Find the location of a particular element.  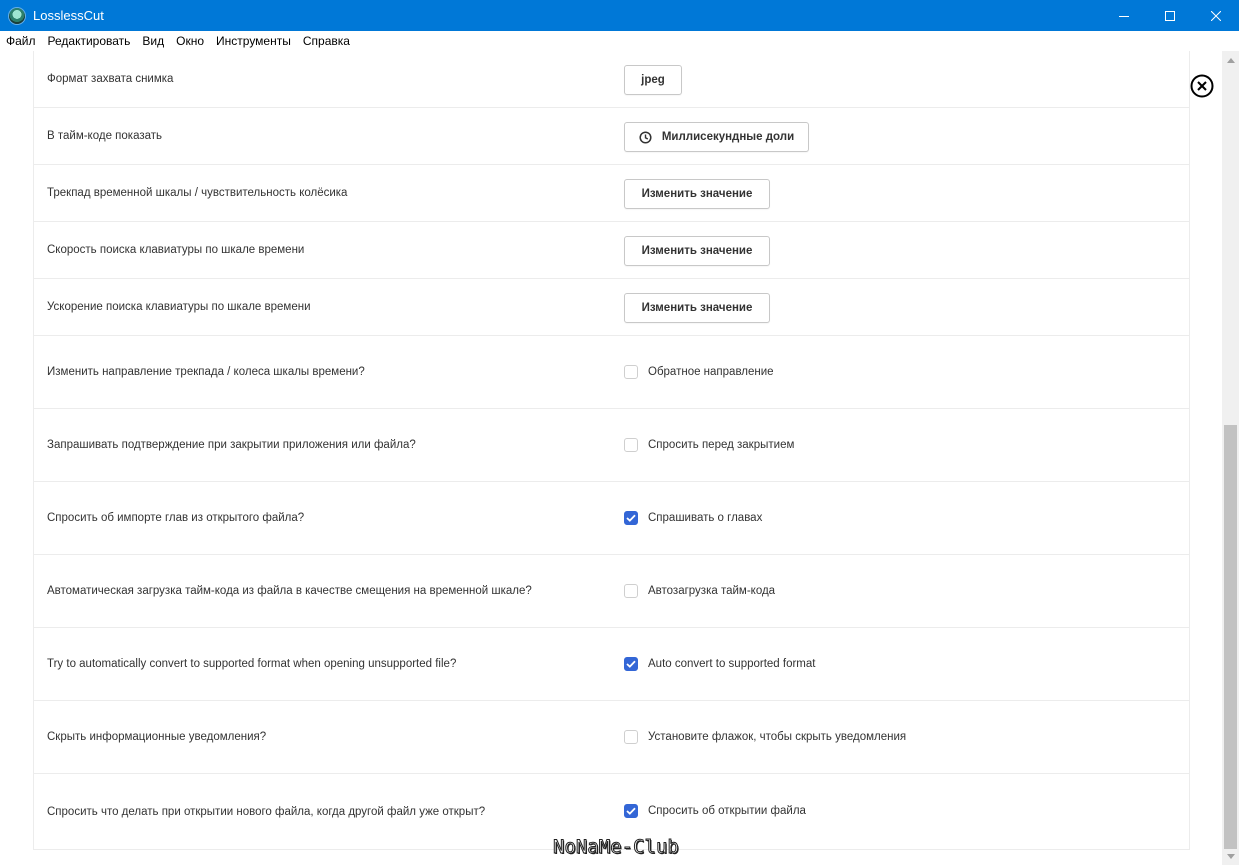

checkbox-label: Спрашивать о главах is located at coordinates (705, 518).